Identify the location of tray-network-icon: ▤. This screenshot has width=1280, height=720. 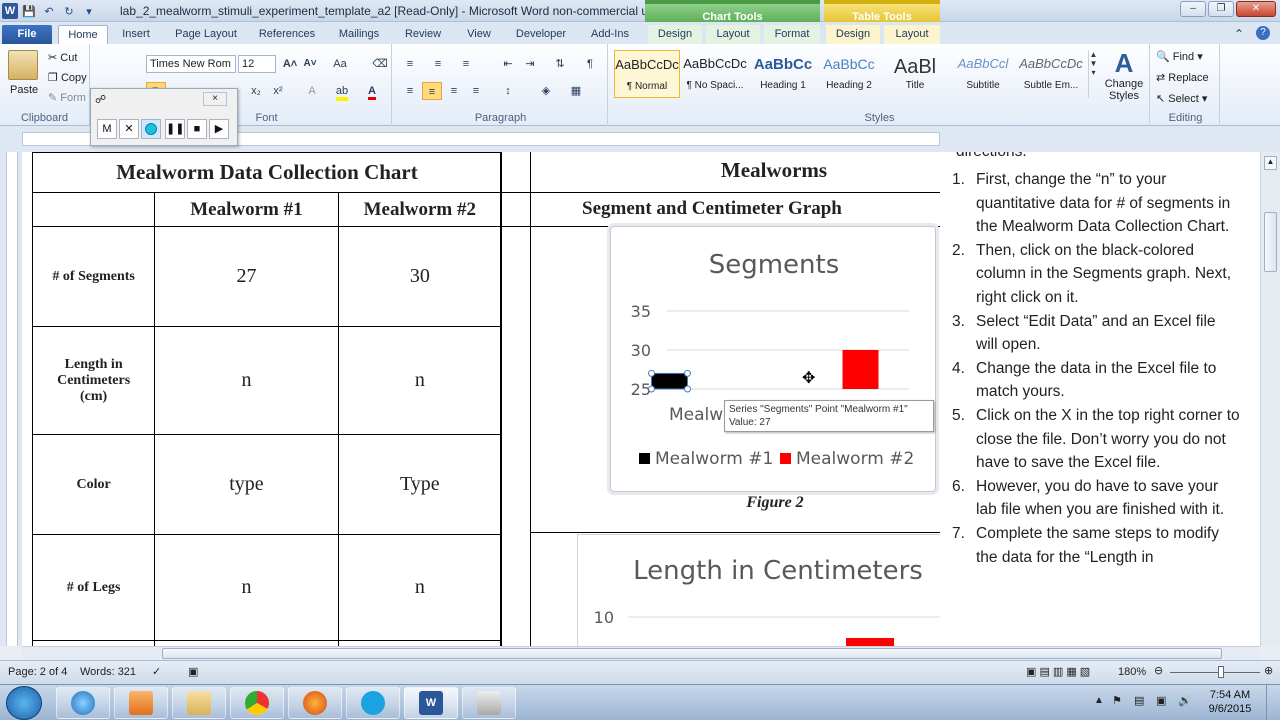
(1139, 700).